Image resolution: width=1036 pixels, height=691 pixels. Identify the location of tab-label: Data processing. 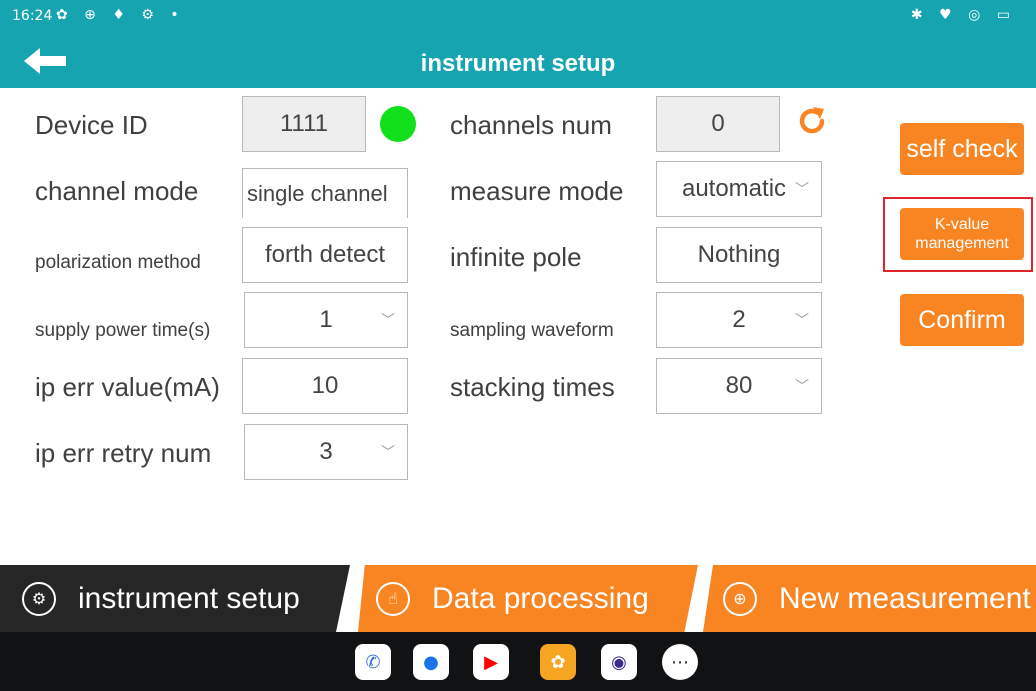
(540, 598).